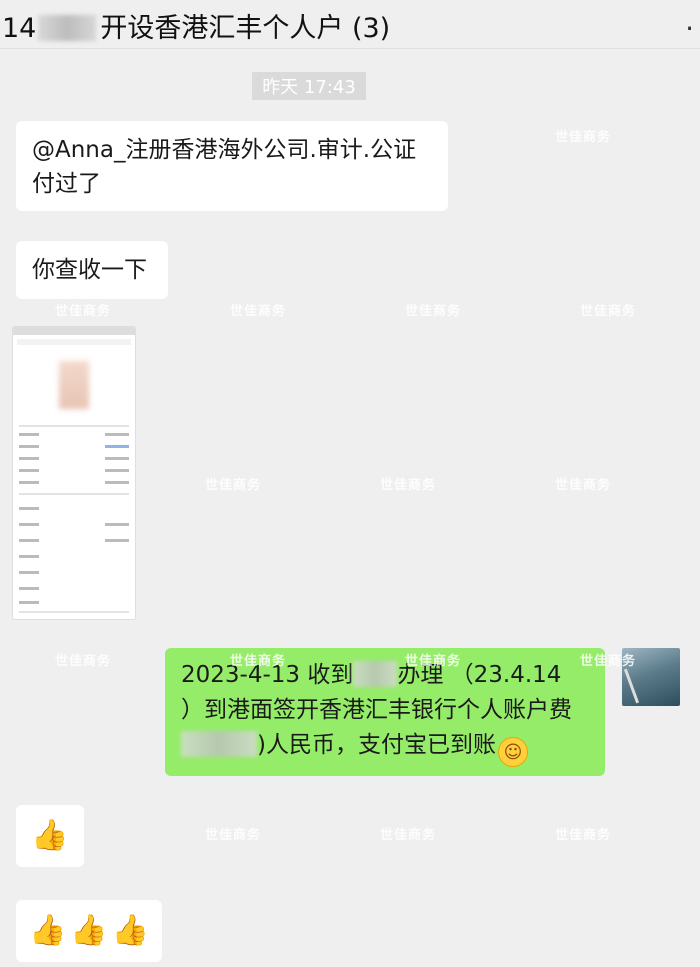 Image resolution: width=700 pixels, height=967 pixels. What do you see at coordinates (74, 473) in the screenshot?
I see `screenshot-image-message` at bounding box center [74, 473].